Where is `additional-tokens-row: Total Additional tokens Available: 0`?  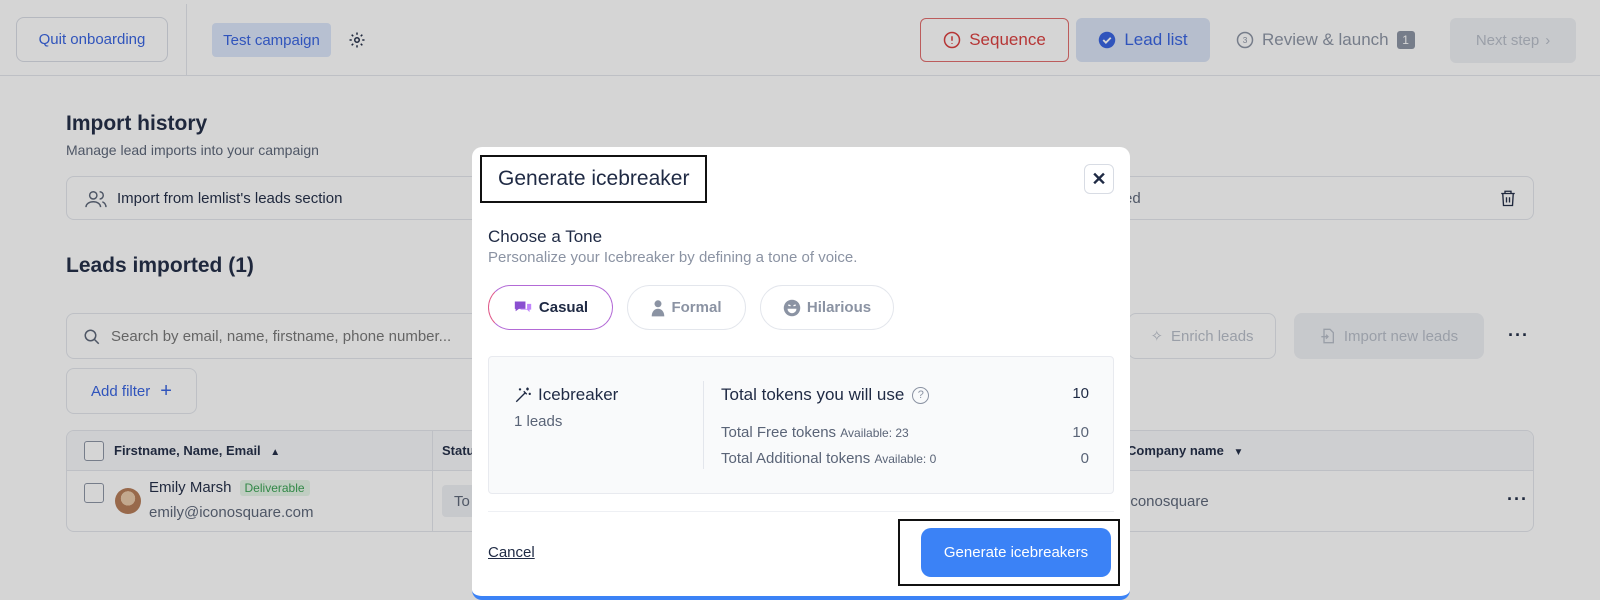 additional-tokens-row: Total Additional tokens Available: 0 is located at coordinates (828, 458).